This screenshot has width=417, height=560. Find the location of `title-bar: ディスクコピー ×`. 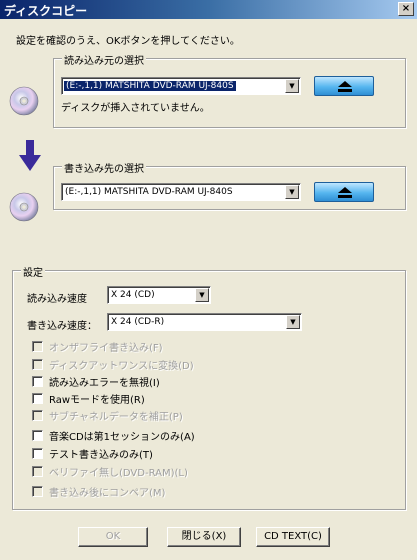

title-bar: ディスクコピー × is located at coordinates (208, 9).